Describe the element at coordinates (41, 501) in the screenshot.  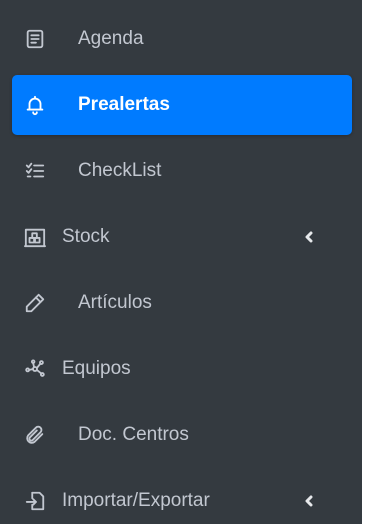
I see `import-export-icon` at that location.